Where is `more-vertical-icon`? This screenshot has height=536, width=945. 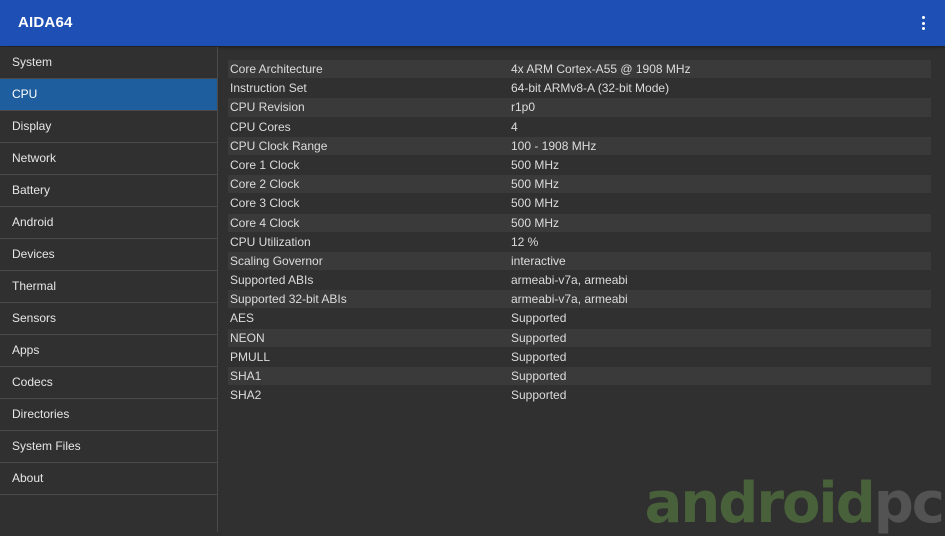 more-vertical-icon is located at coordinates (923, 23).